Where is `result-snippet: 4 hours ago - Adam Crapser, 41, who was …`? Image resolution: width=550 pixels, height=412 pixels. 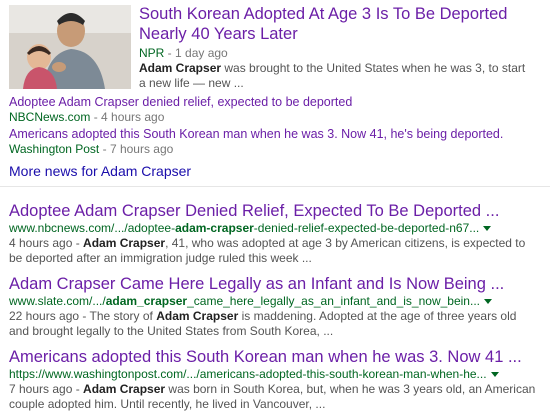 result-snippet: 4 hours ago - Adam Crapser, 41, who was … is located at coordinates (274, 251).